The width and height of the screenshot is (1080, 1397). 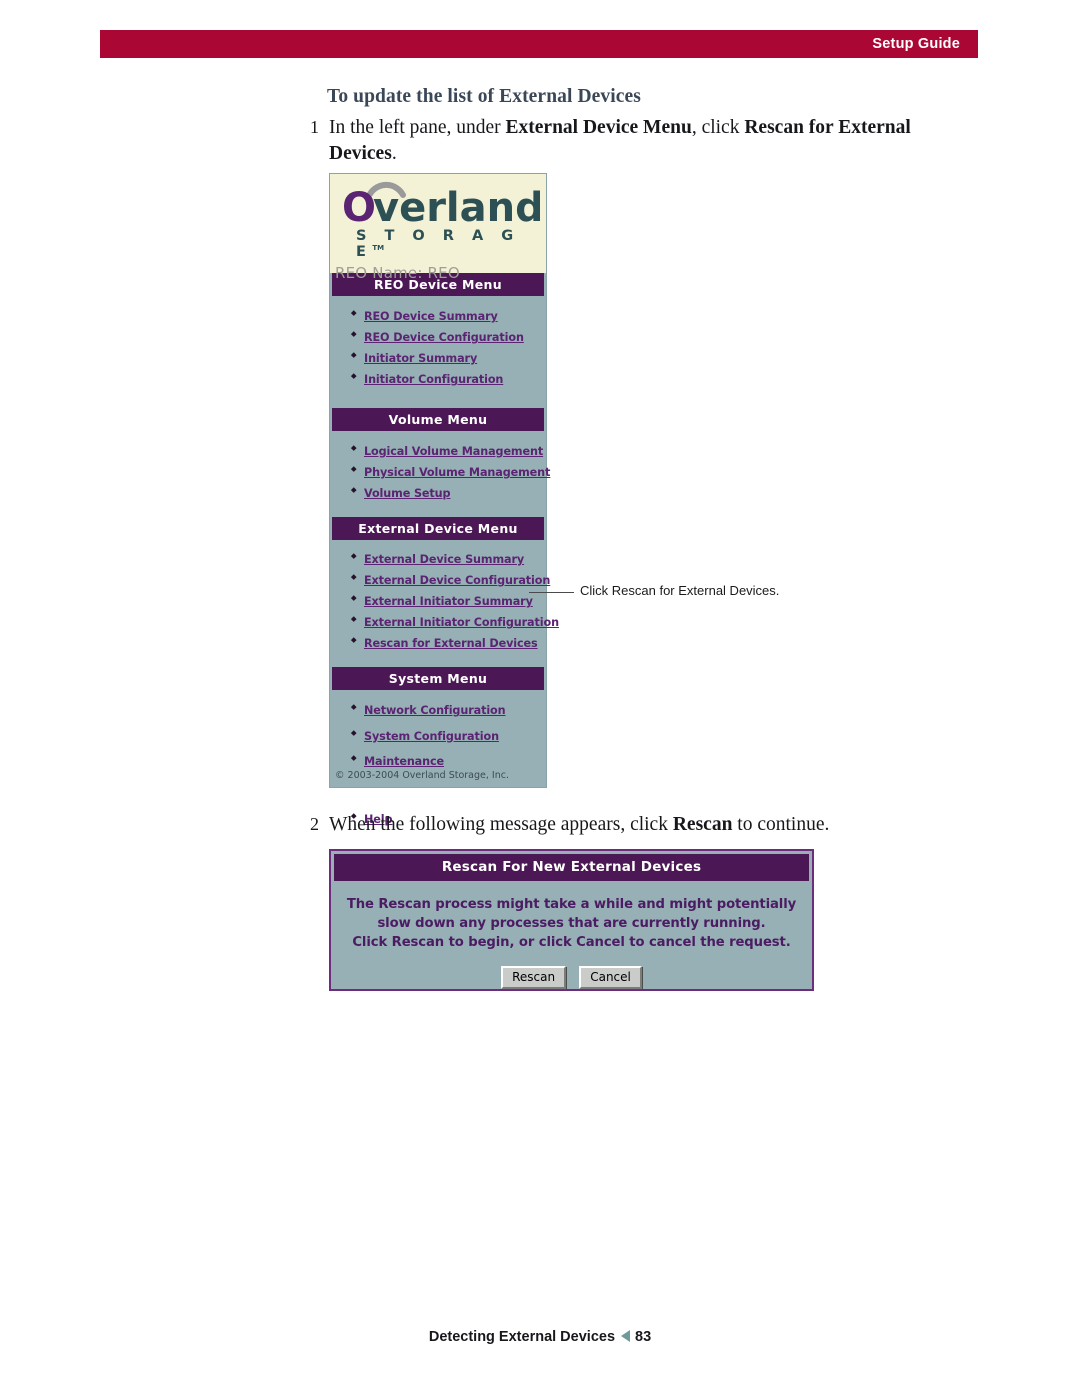 I want to click on menu-link-external-device-summary: External Device Summary, so click(x=444, y=559).